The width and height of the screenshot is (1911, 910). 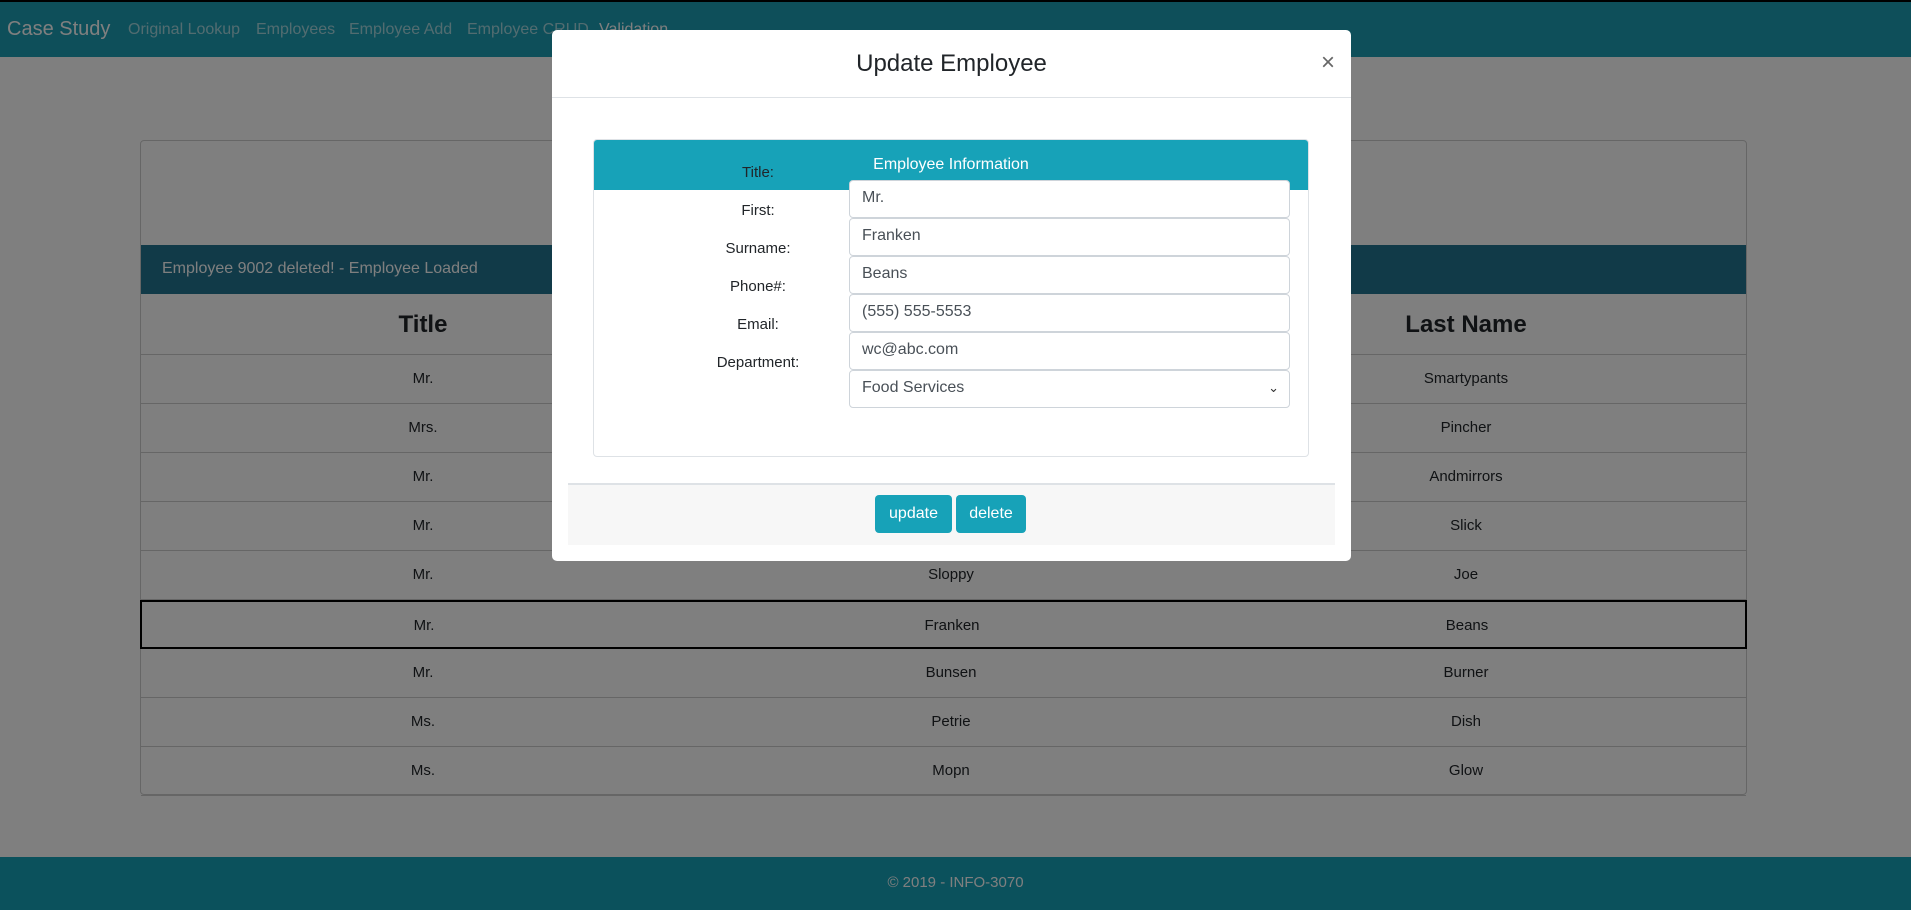 What do you see at coordinates (758, 172) in the screenshot?
I see `field-label: Title:` at bounding box center [758, 172].